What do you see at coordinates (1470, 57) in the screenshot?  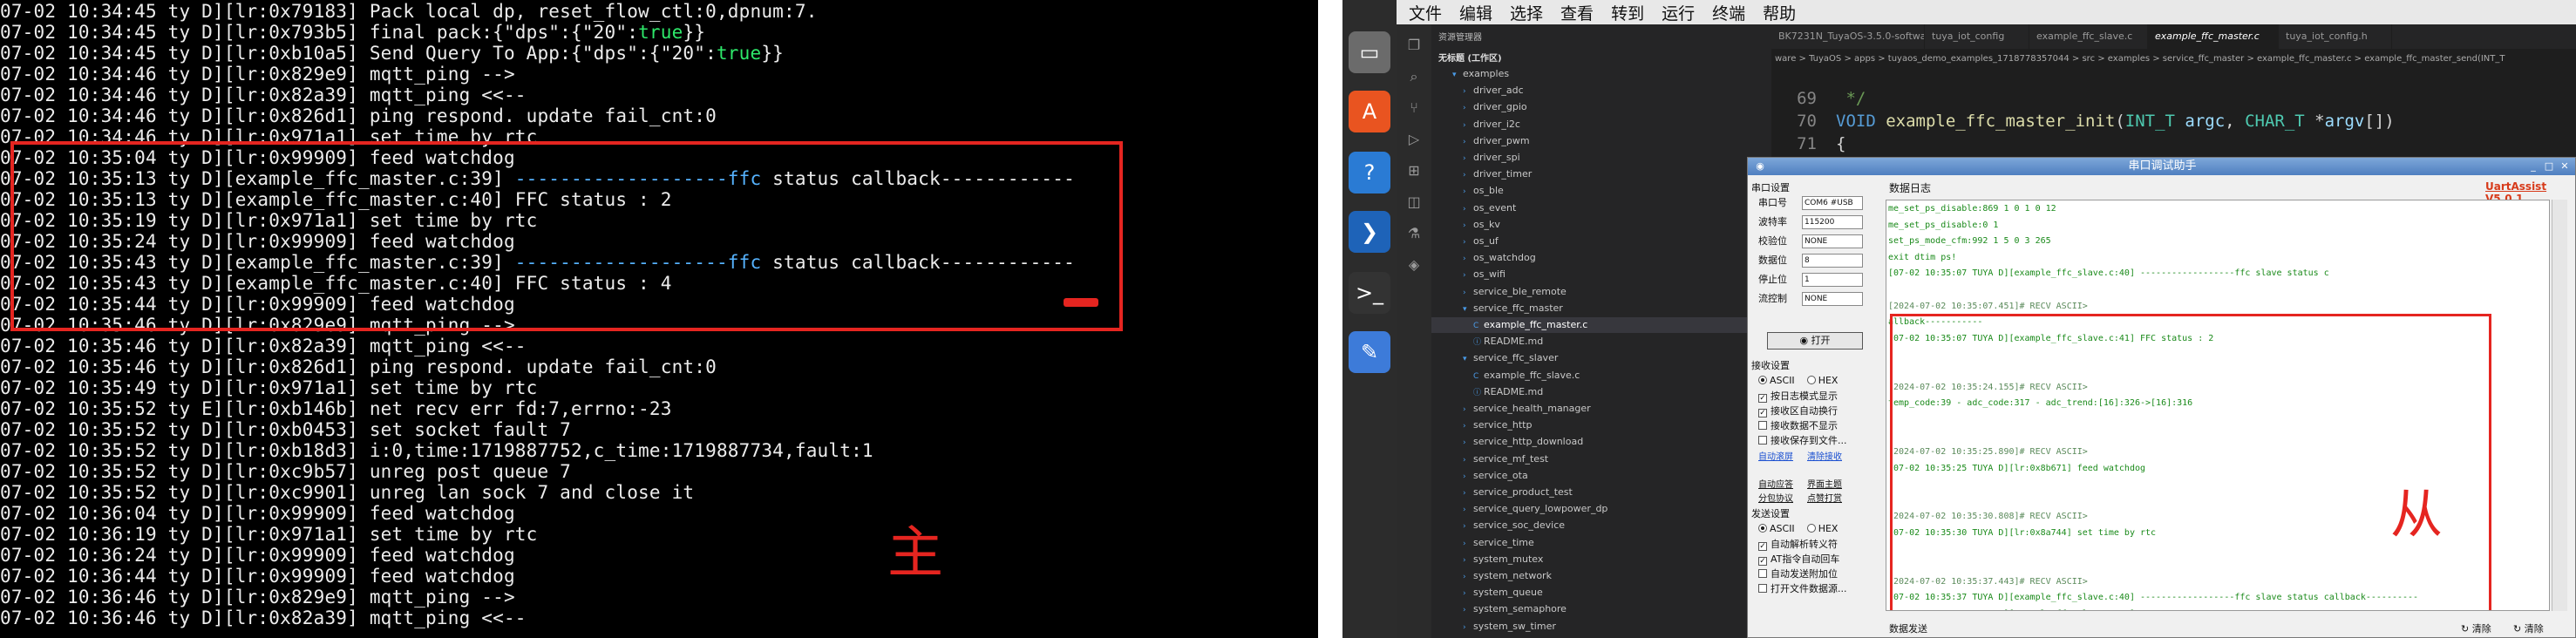 I see `workspace-title: 无标题 (工作区)` at bounding box center [1470, 57].